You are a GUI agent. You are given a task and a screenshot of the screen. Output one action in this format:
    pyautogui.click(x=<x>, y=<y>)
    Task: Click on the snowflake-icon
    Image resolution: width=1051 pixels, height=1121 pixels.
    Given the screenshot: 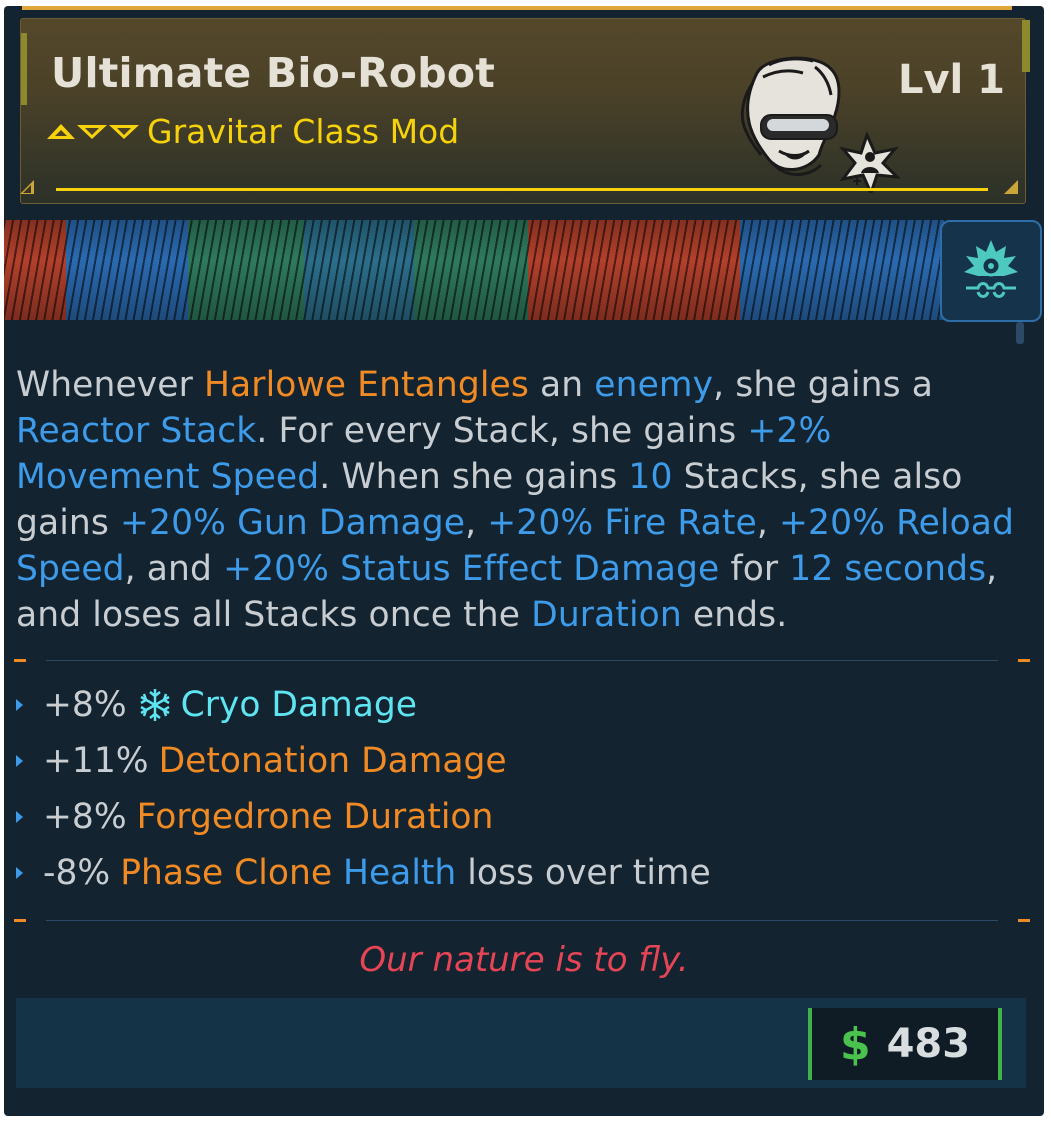 What is the action you would take?
    pyautogui.click(x=155, y=705)
    